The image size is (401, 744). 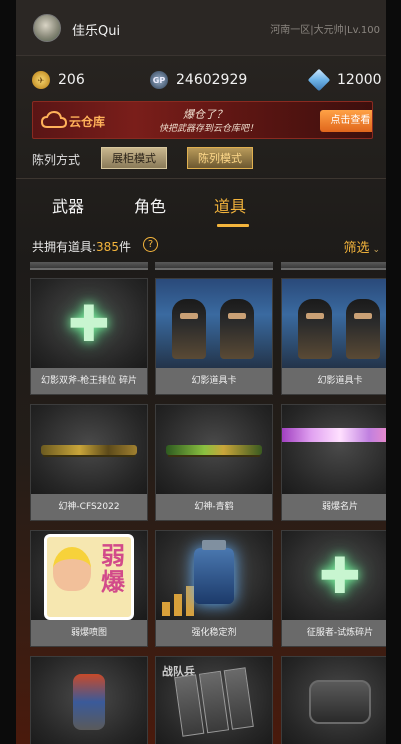 What do you see at coordinates (124, 247) in the screenshot?
I see `item-count-unit: 件` at bounding box center [124, 247].